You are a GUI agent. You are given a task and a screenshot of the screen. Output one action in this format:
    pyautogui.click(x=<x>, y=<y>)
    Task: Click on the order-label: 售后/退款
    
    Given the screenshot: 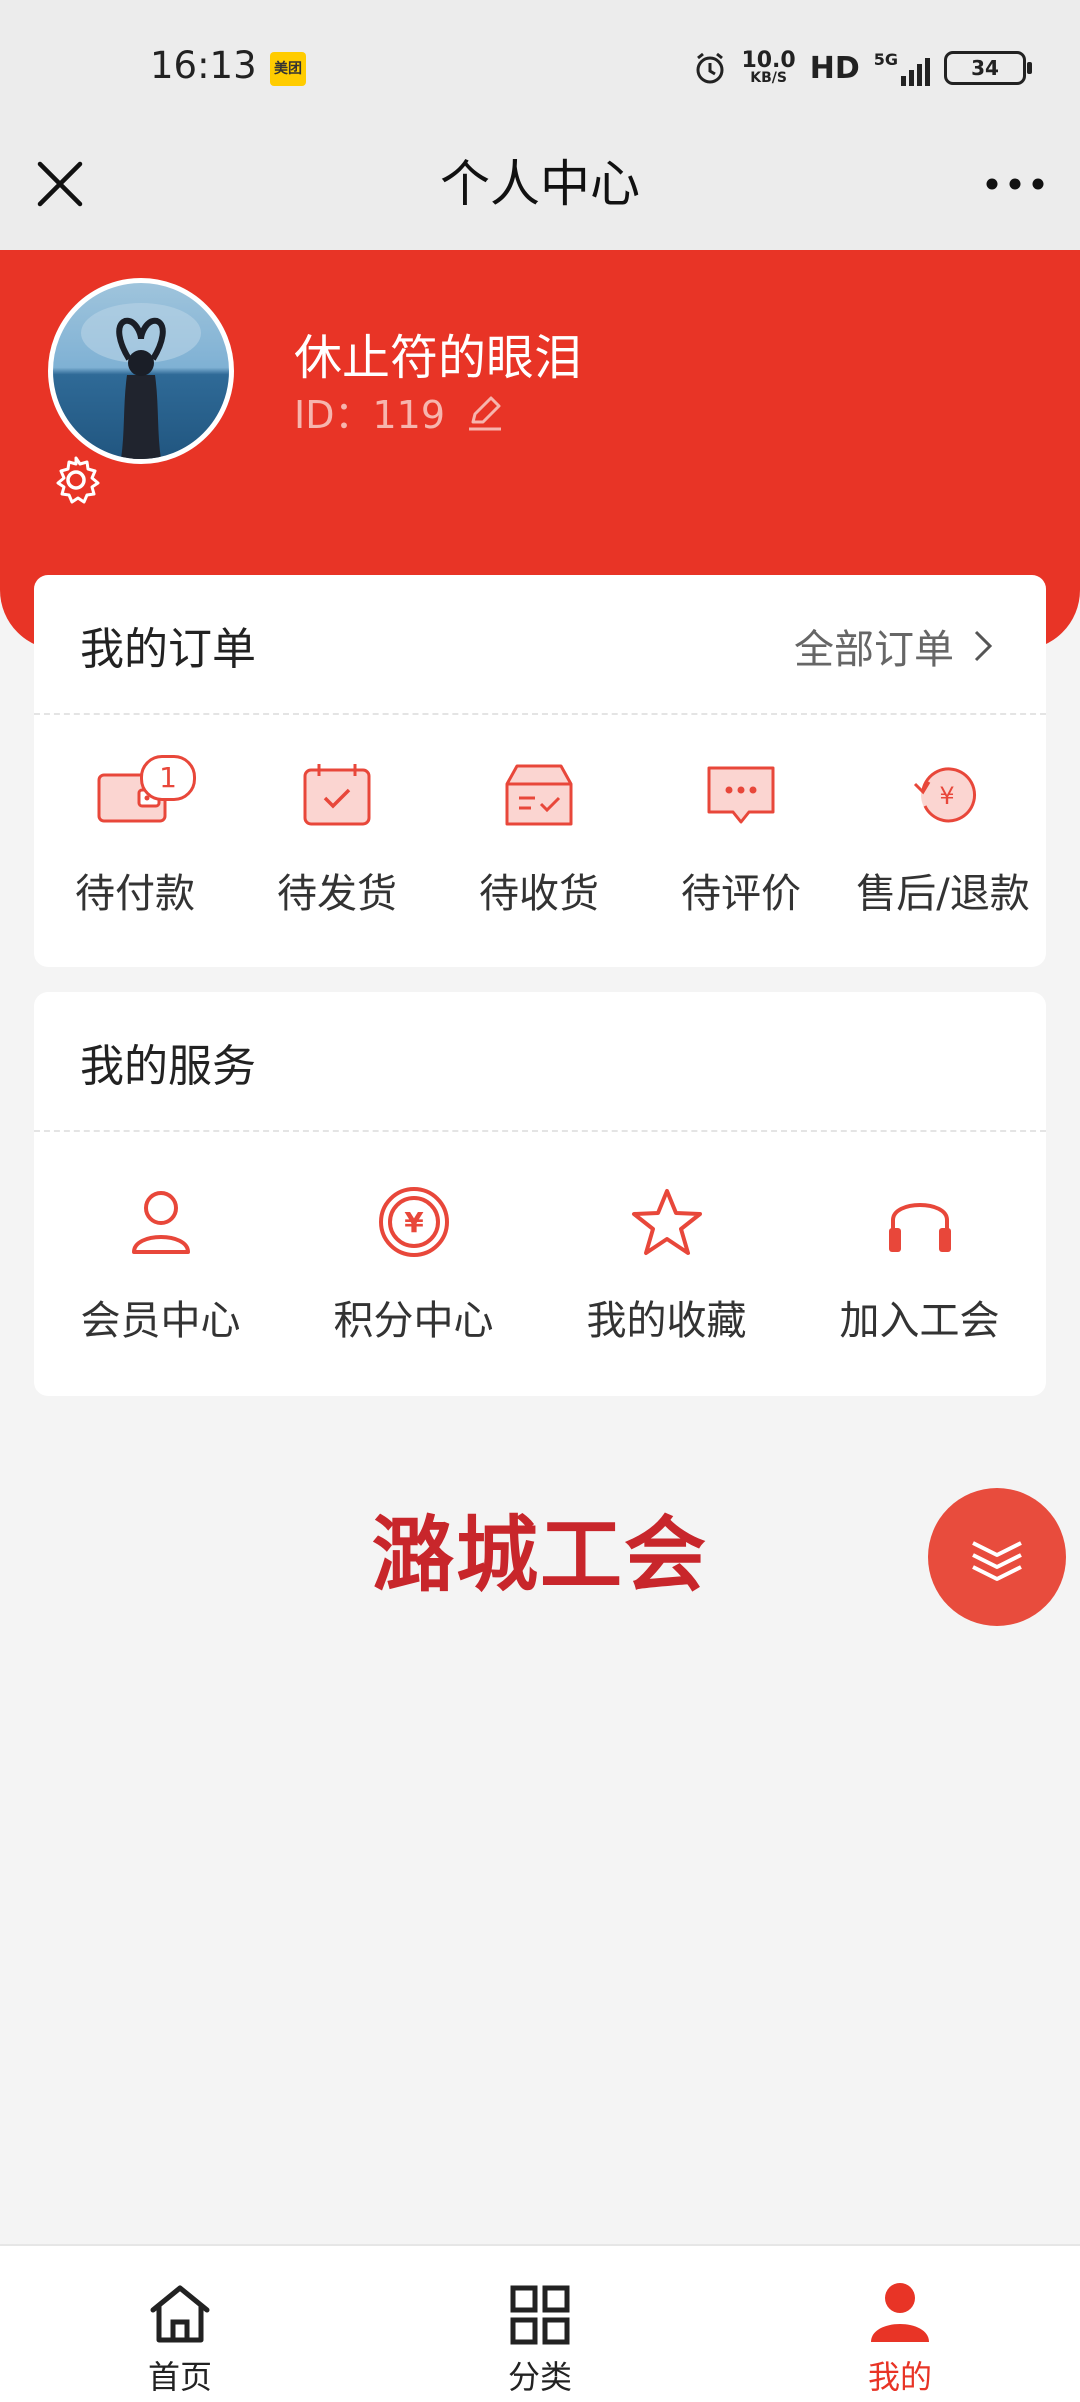 What is the action you would take?
    pyautogui.click(x=943, y=894)
    